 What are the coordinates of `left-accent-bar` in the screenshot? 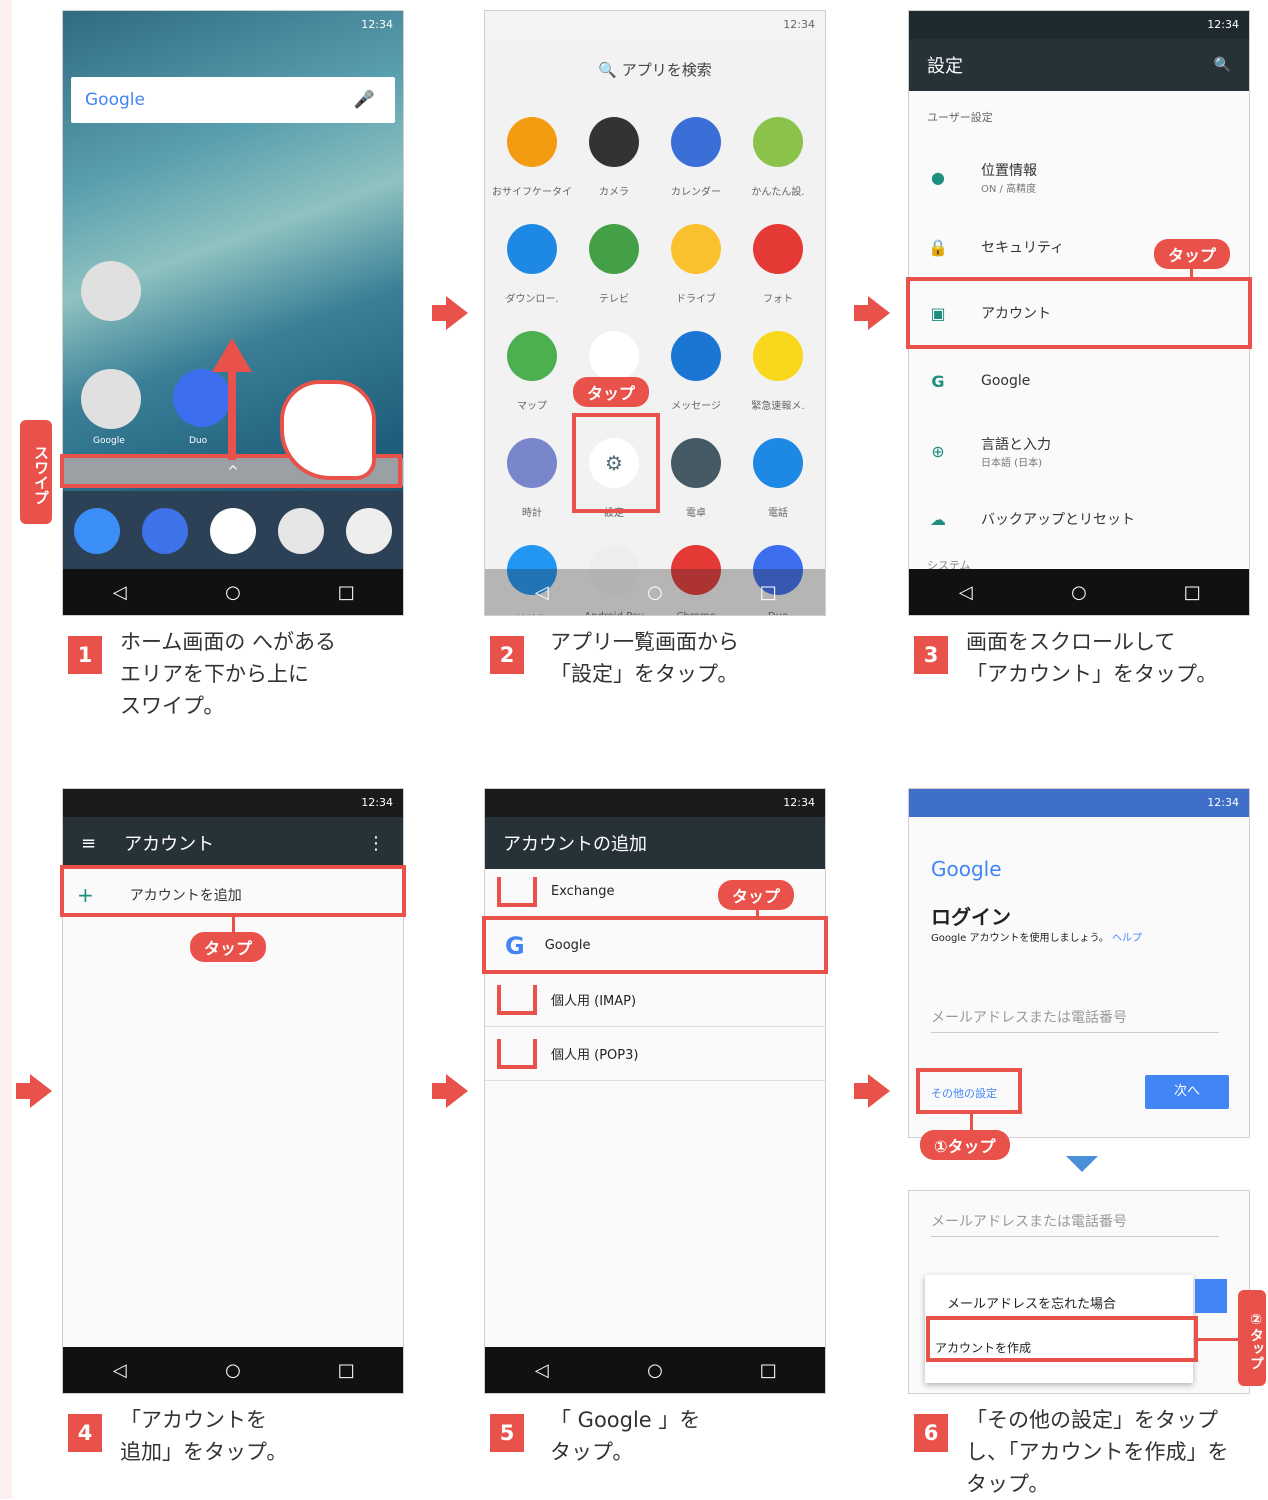 It's located at (6, 749).